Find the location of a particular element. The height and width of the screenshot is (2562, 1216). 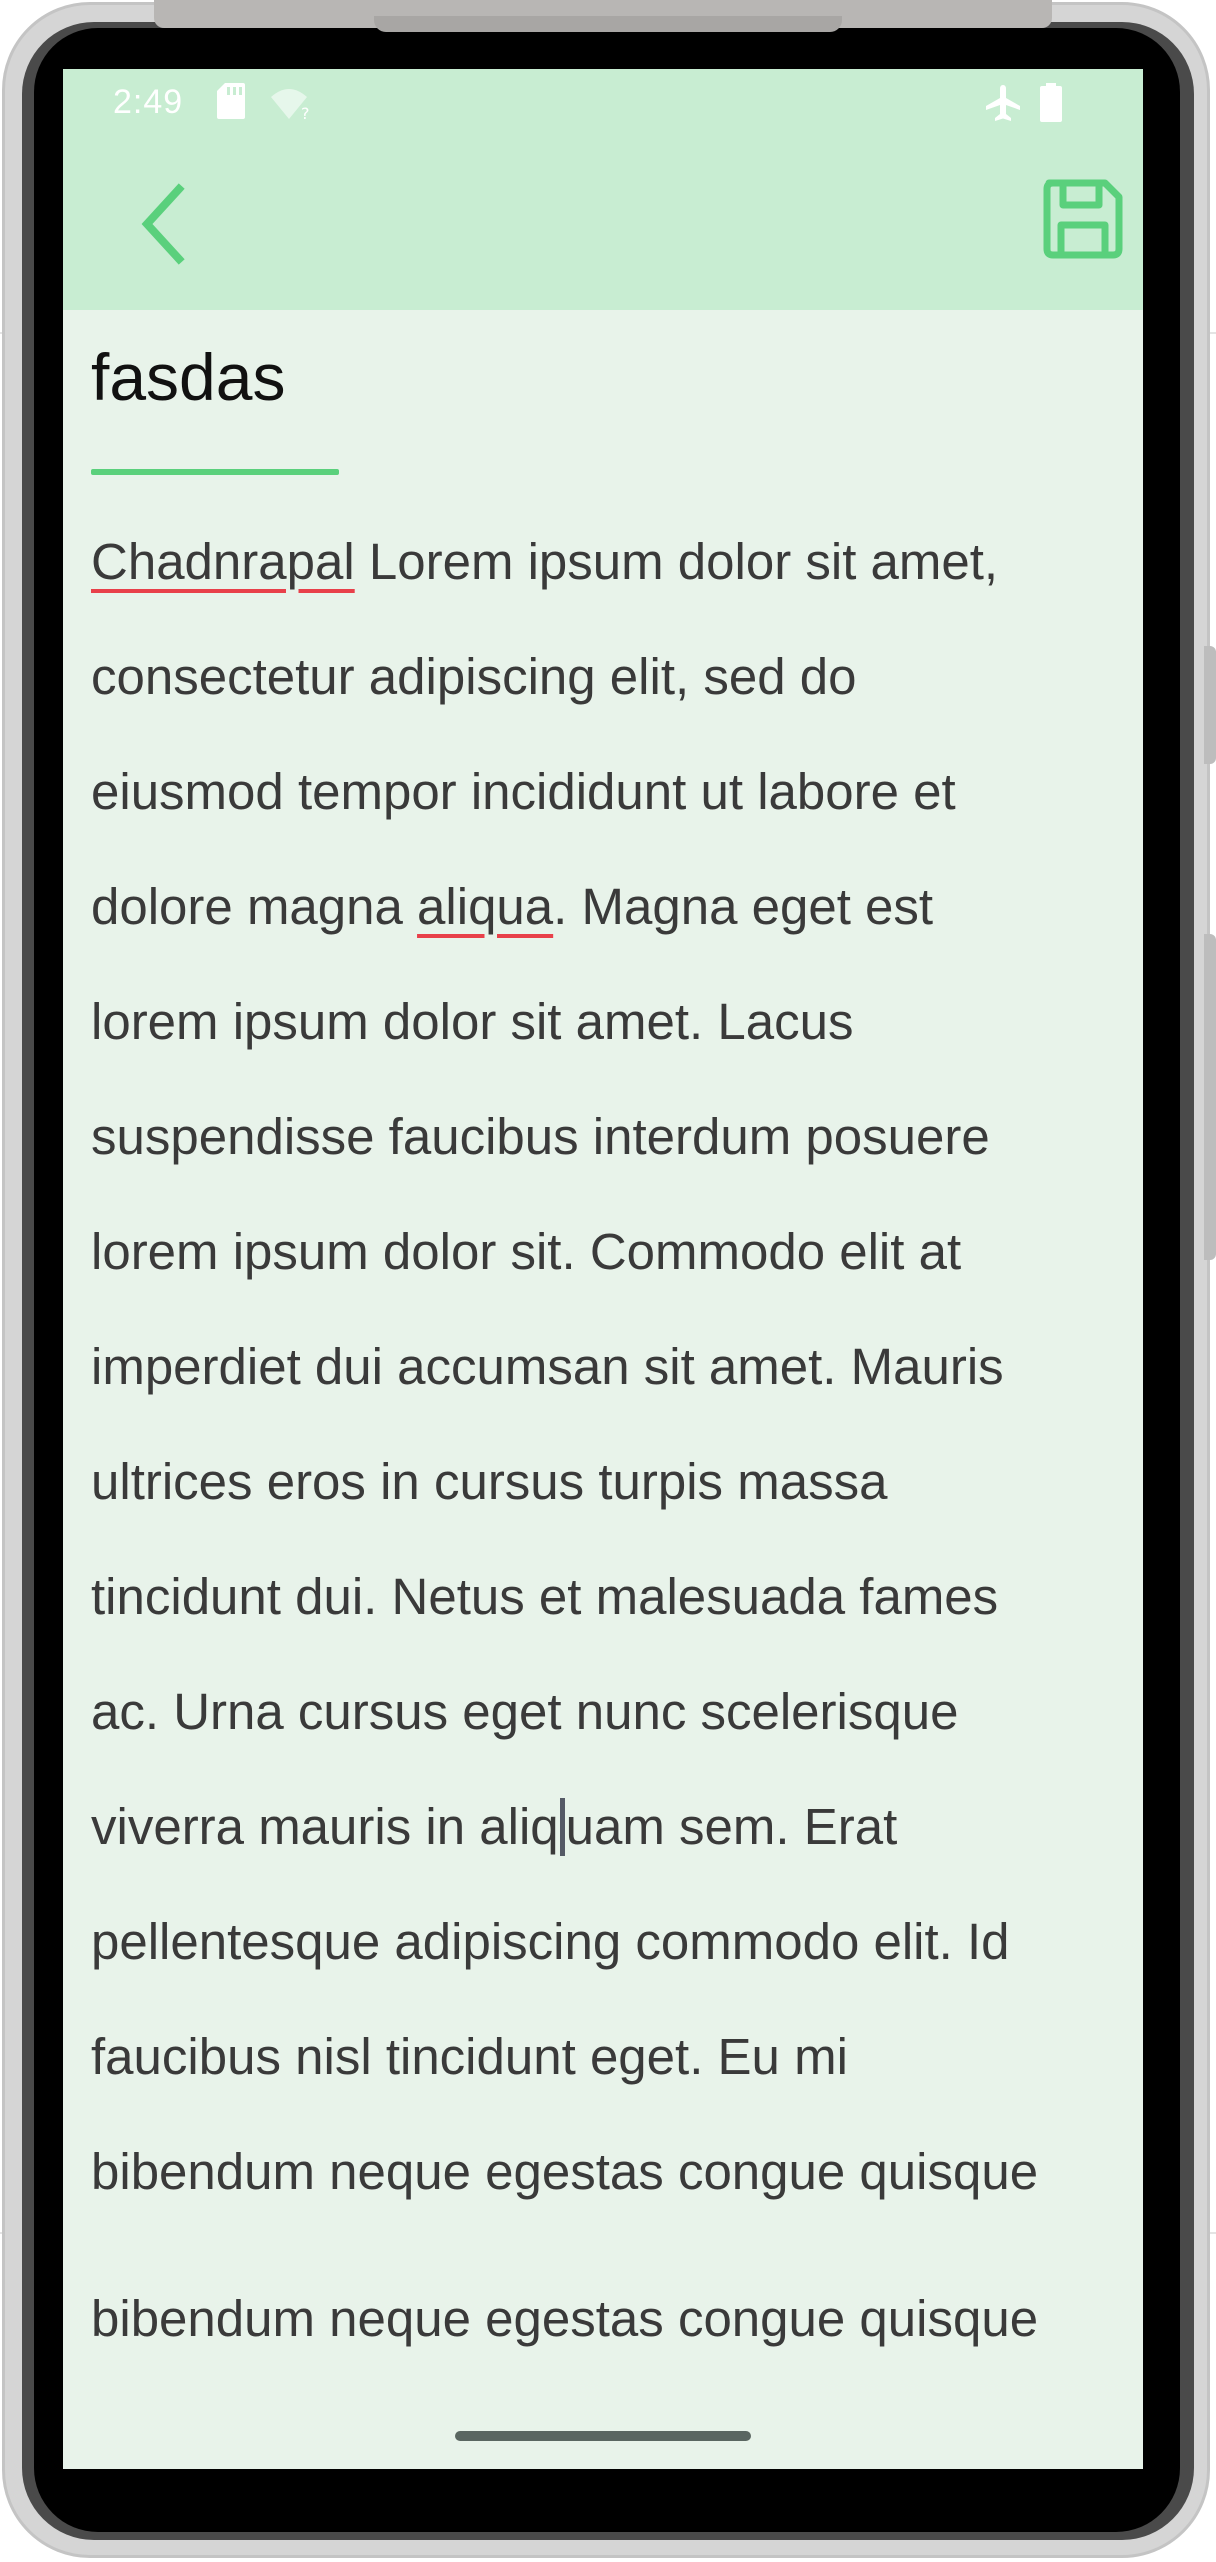

device-speaker-notch is located at coordinates (608, 24).